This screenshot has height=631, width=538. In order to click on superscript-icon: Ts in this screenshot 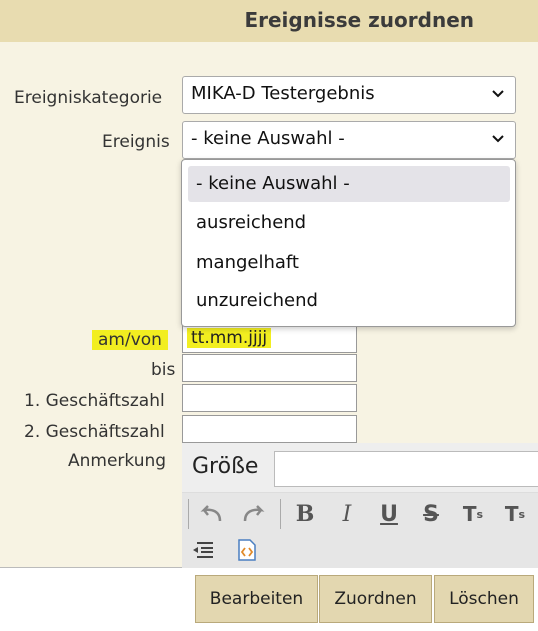, I will do `click(515, 514)`.